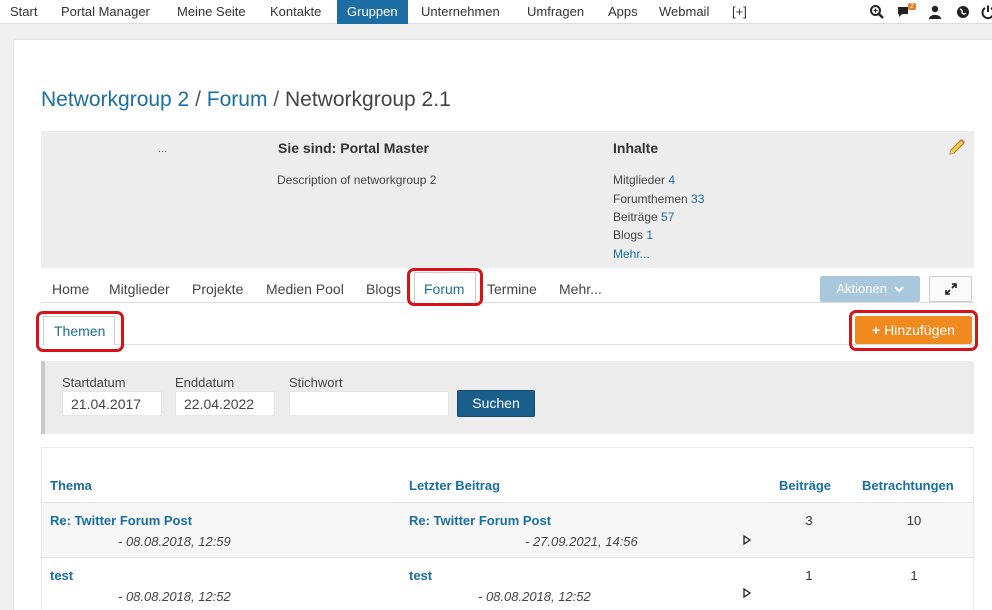 The height and width of the screenshot is (610, 992). What do you see at coordinates (383, 289) in the screenshot?
I see `tab-blogs: Blogs` at bounding box center [383, 289].